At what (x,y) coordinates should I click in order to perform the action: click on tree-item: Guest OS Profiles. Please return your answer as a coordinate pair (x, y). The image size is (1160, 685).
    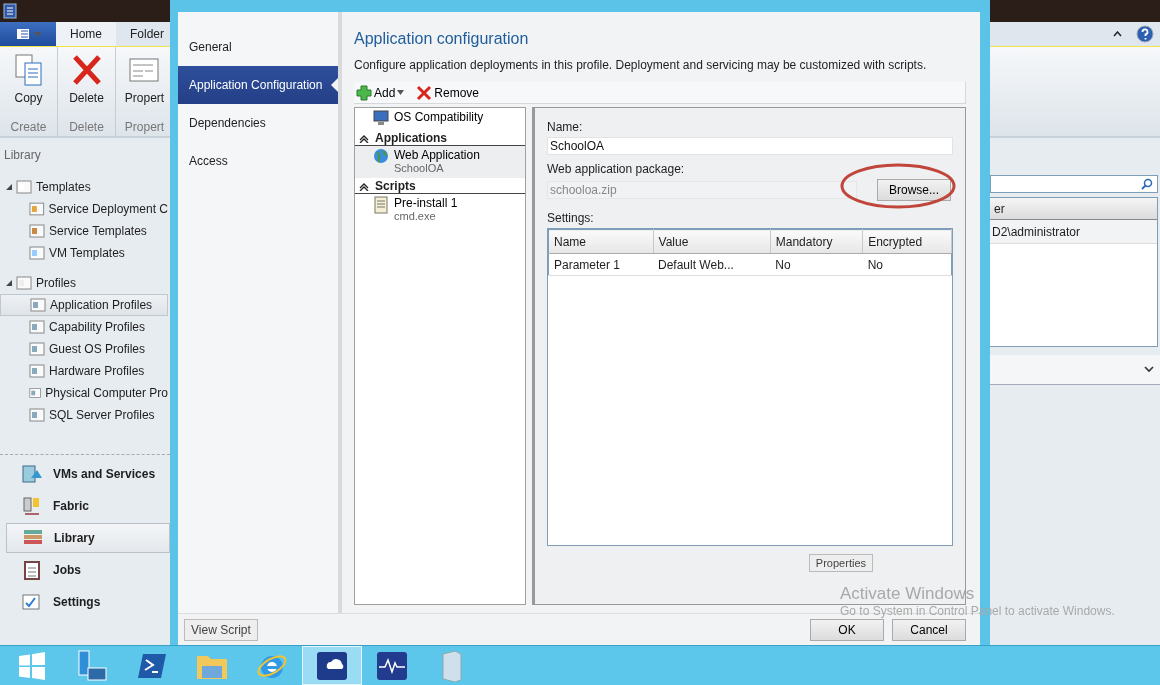
    Looking at the image, I should click on (84, 349).